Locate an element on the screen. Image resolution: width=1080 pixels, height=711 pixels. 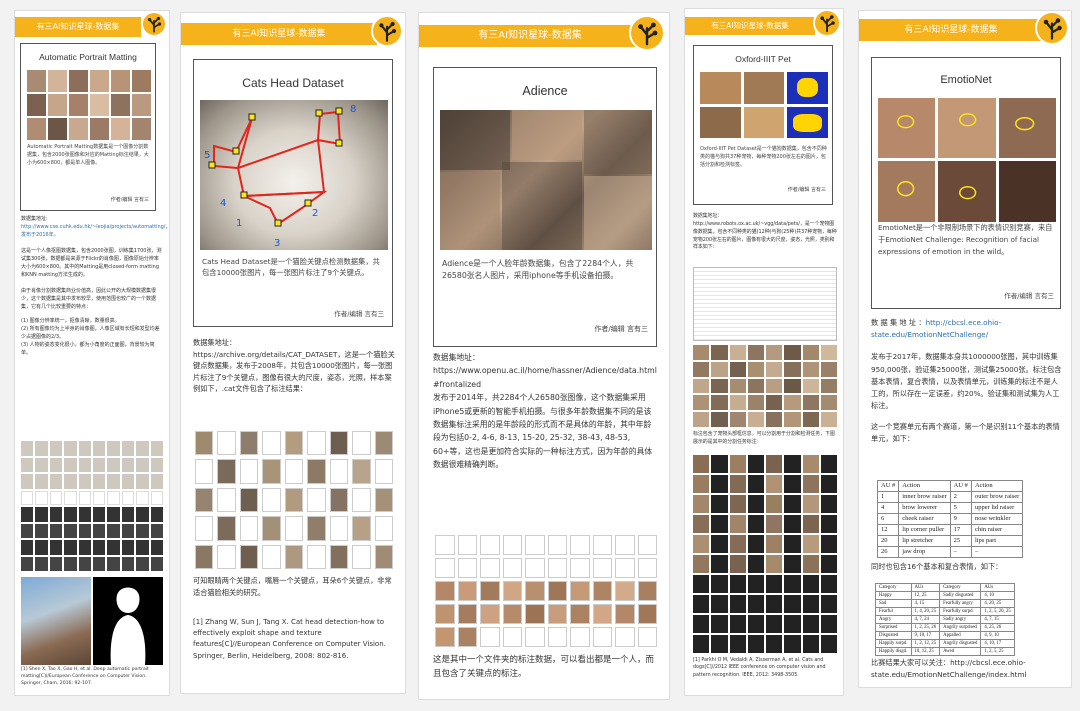
table-row: Happily disgd. 10, 12, 25 Awed 1, 2, 5, 25 is located at coordinates (945, 651).